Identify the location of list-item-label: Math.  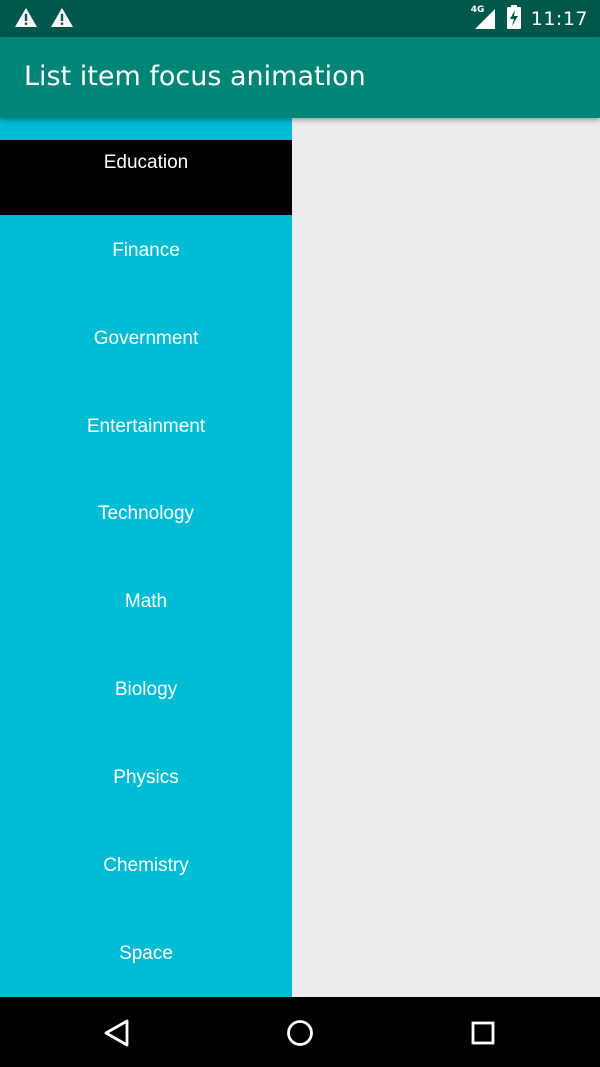
(146, 601).